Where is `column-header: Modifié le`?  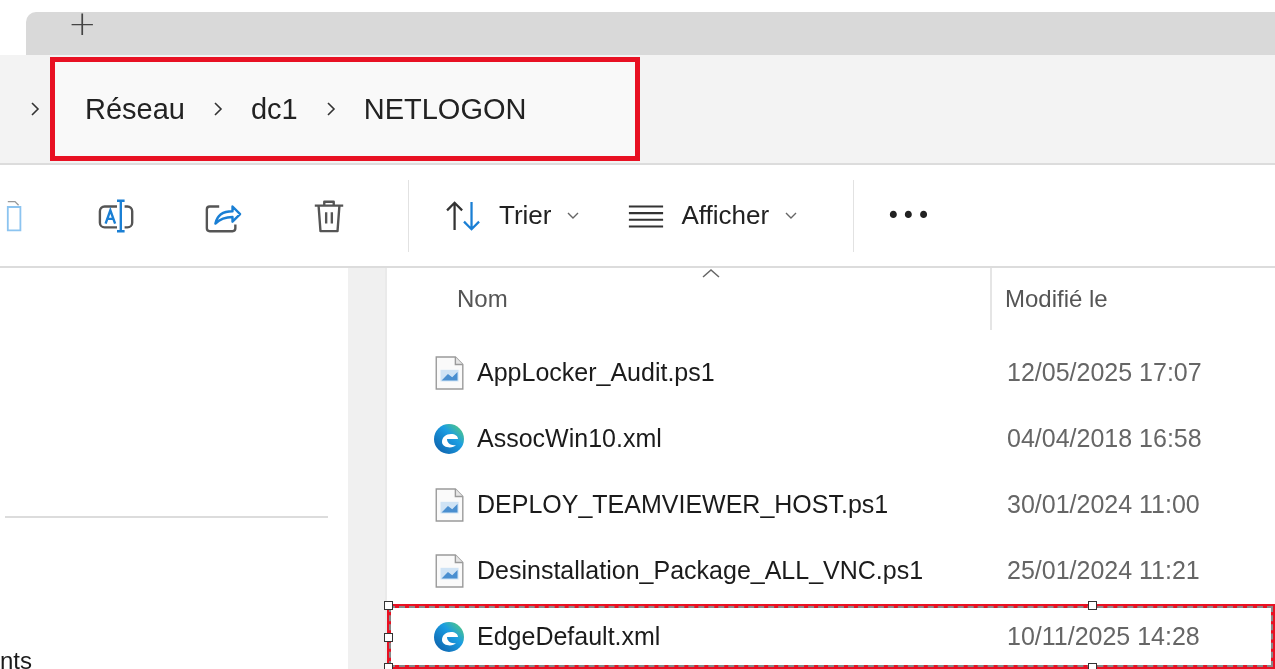 column-header: Modifié le is located at coordinates (1056, 299).